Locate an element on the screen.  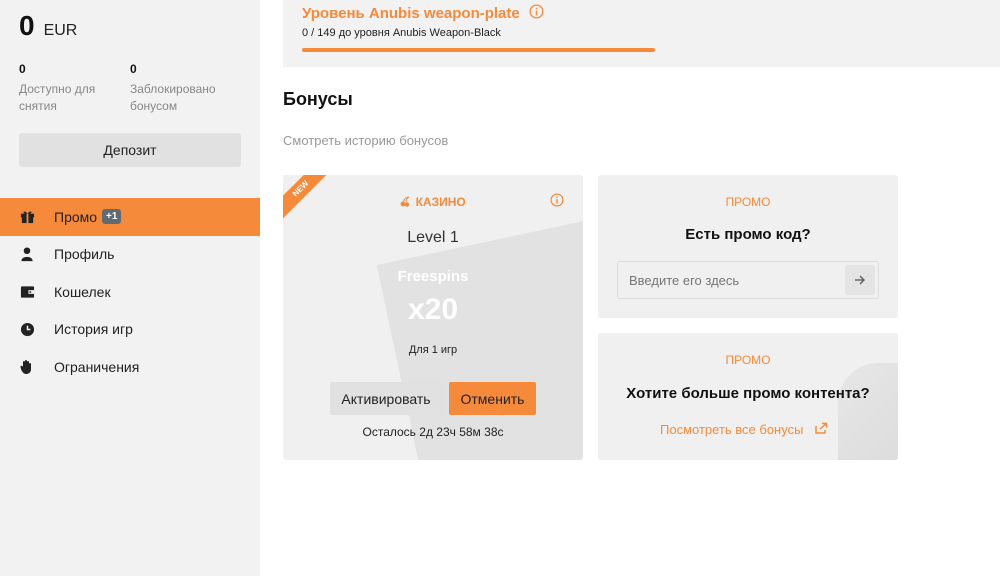
arrow-right-icon is located at coordinates (860, 280).